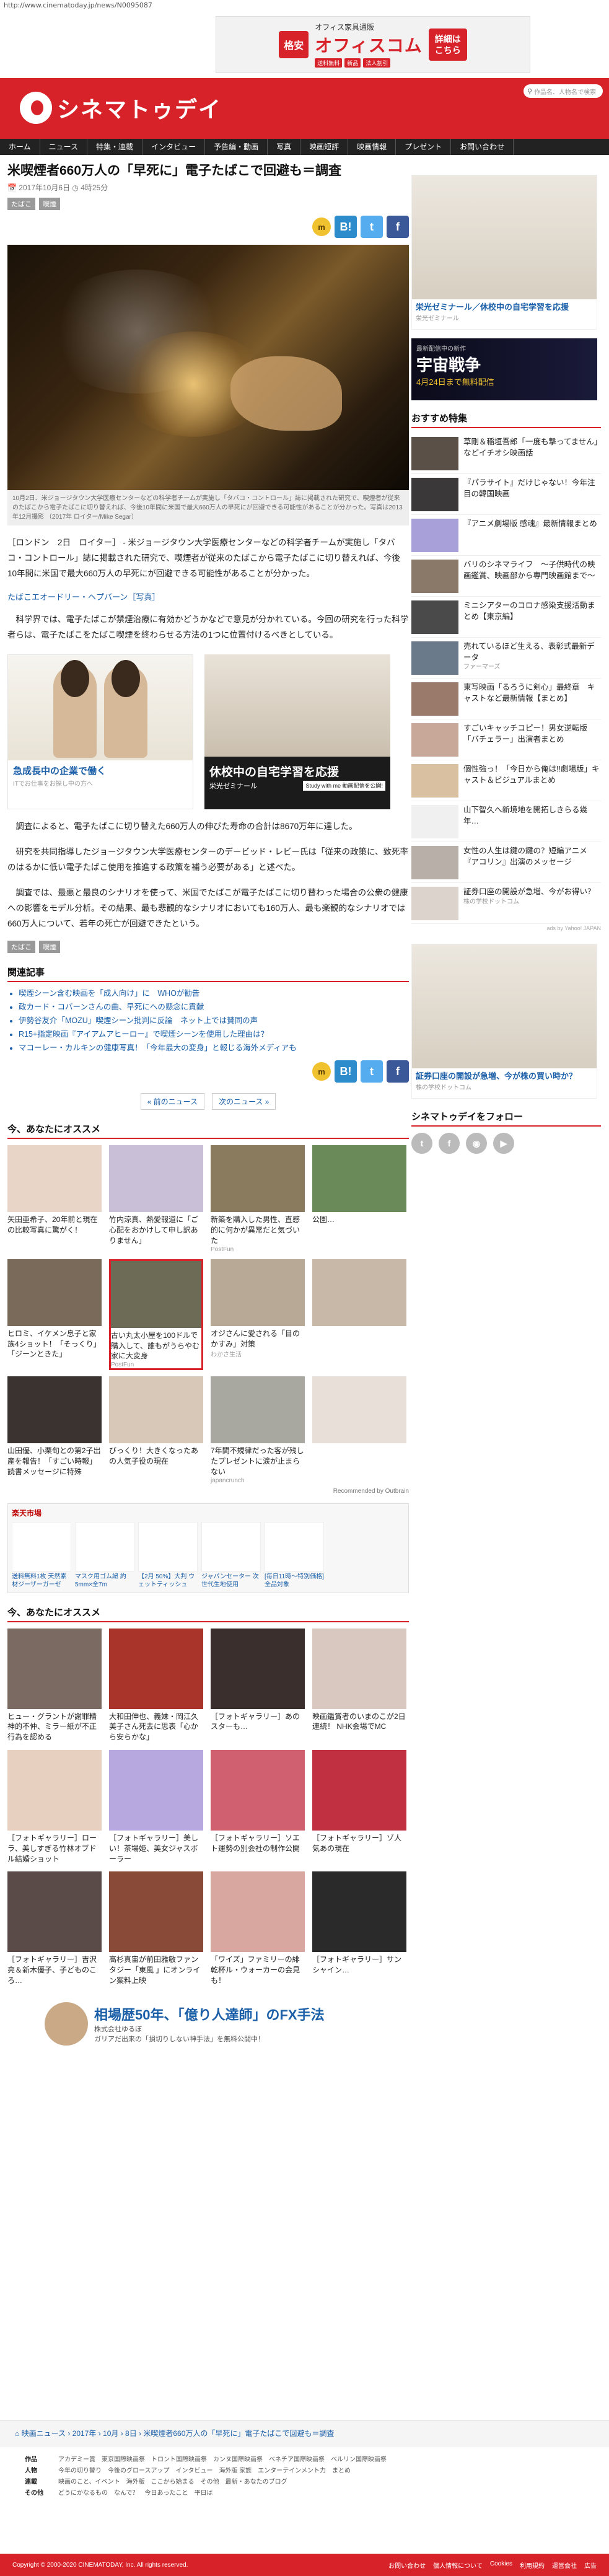 This screenshot has width=609, height=2576. What do you see at coordinates (156, 1807) in the screenshot?
I see `recommend-card: ［フォトギャラリー］美しい！茶場姫、美女ジャスボーラー` at bounding box center [156, 1807].